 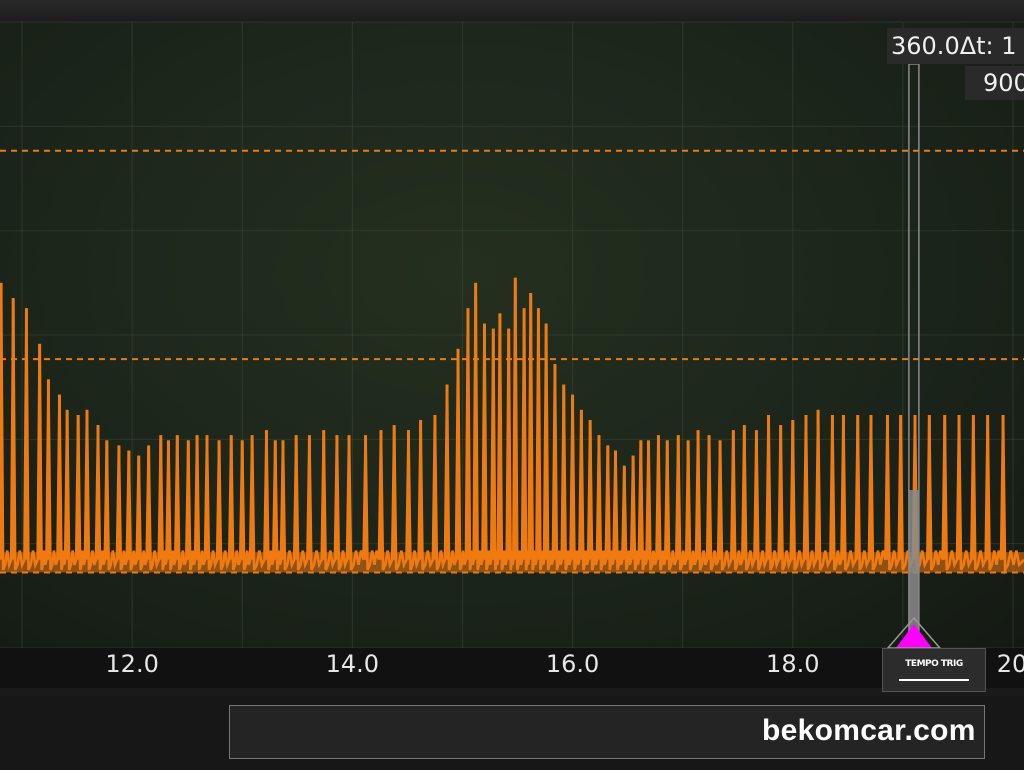 What do you see at coordinates (352, 664) in the screenshot?
I see `x-tick-label: 14.0` at bounding box center [352, 664].